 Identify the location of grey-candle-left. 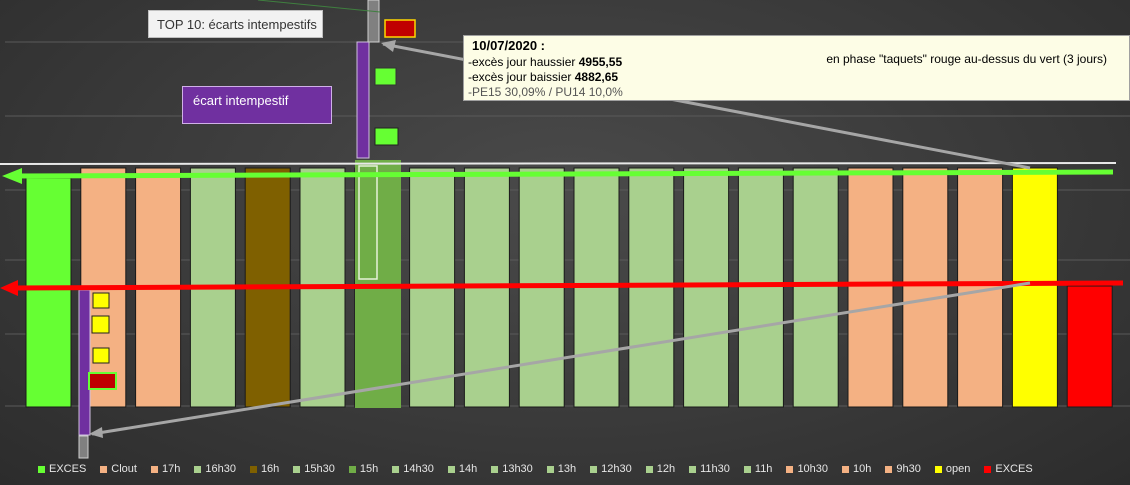
(83, 447).